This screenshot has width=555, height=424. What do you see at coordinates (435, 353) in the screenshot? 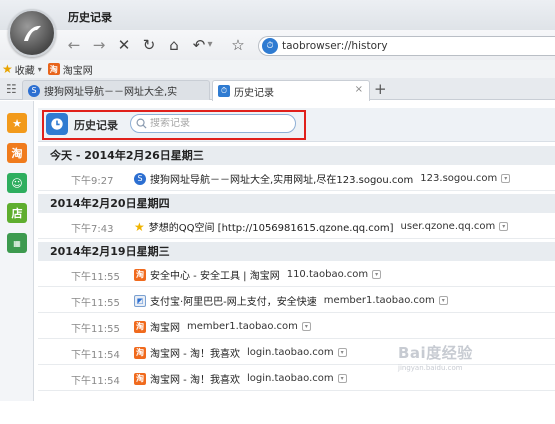
I see `watermark-text: Bai度经验` at bounding box center [435, 353].